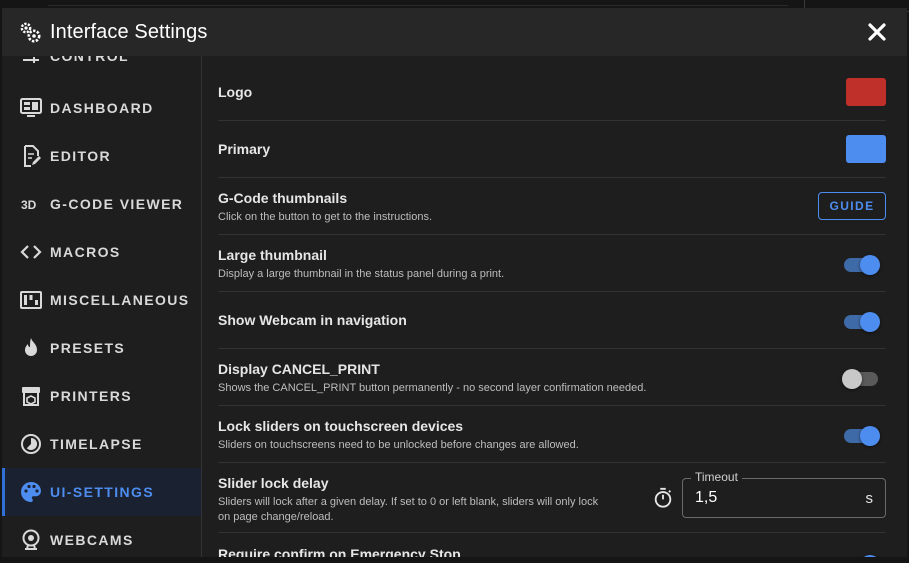  Describe the element at coordinates (454, 32) in the screenshot. I see `dialog-header: Interface Settings` at that location.